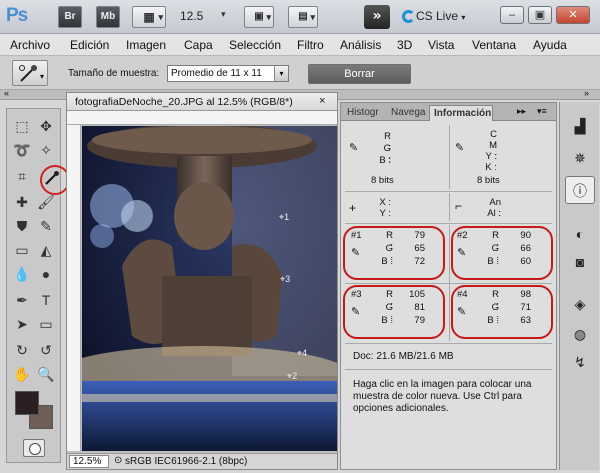 This screenshot has width=600, height=473. What do you see at coordinates (42, 76) in the screenshot?
I see `preset-dropdown-icon: ▾` at bounding box center [42, 76].